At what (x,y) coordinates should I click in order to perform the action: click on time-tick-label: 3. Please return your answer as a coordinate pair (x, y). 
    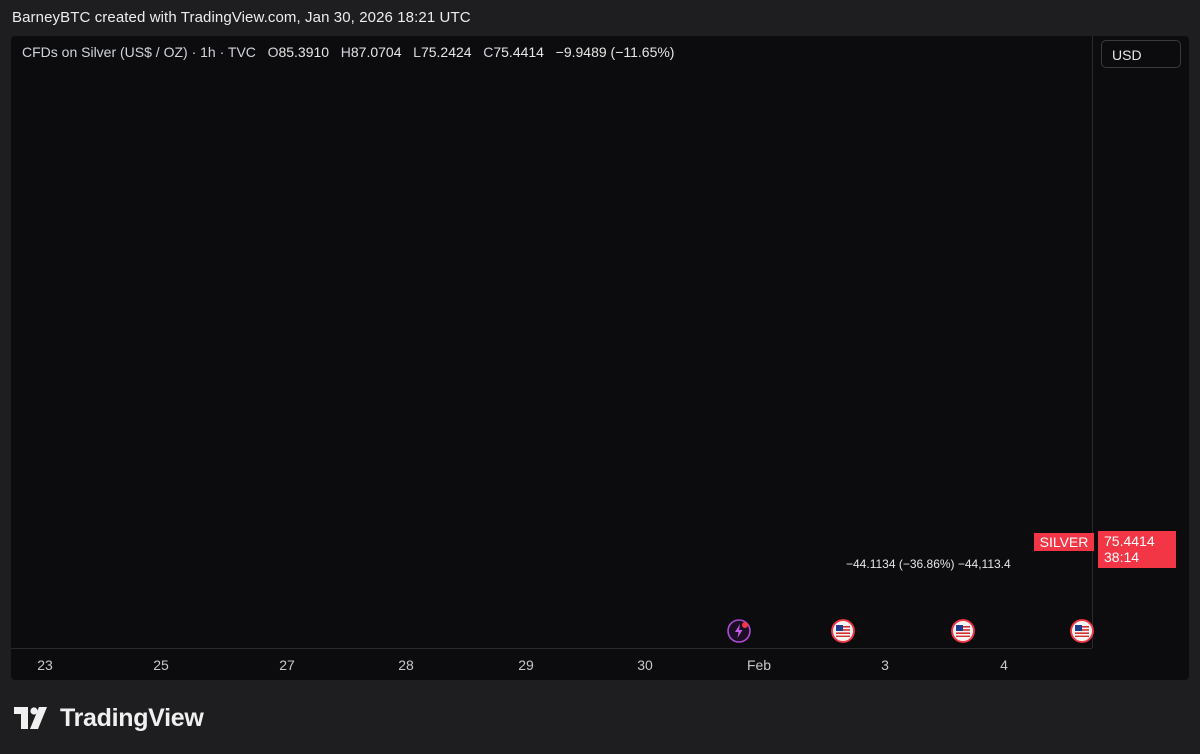
    Looking at the image, I should click on (885, 665).